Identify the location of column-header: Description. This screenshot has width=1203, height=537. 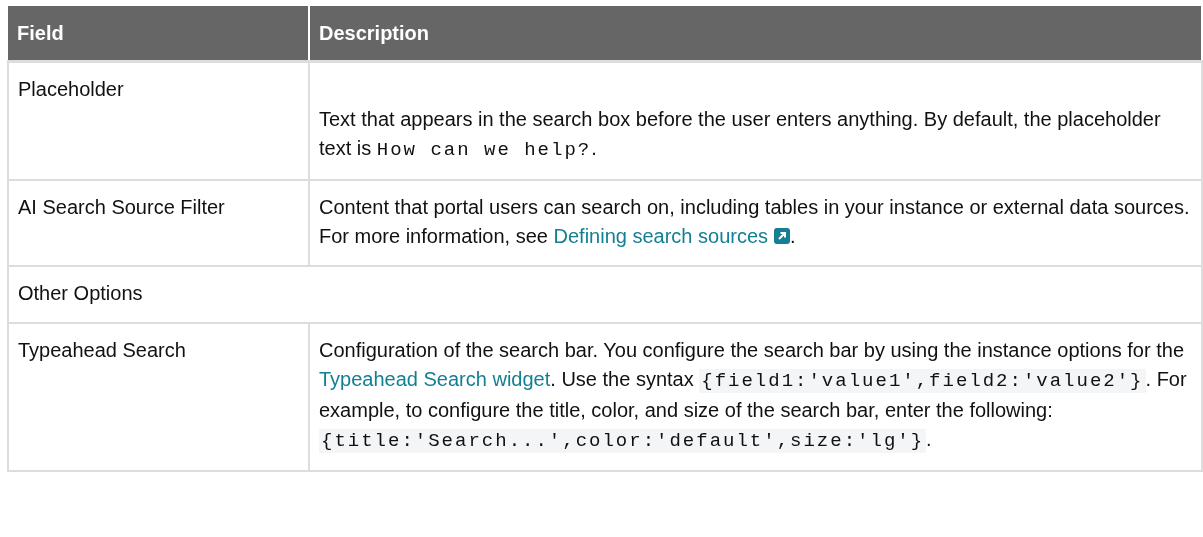
(755, 34).